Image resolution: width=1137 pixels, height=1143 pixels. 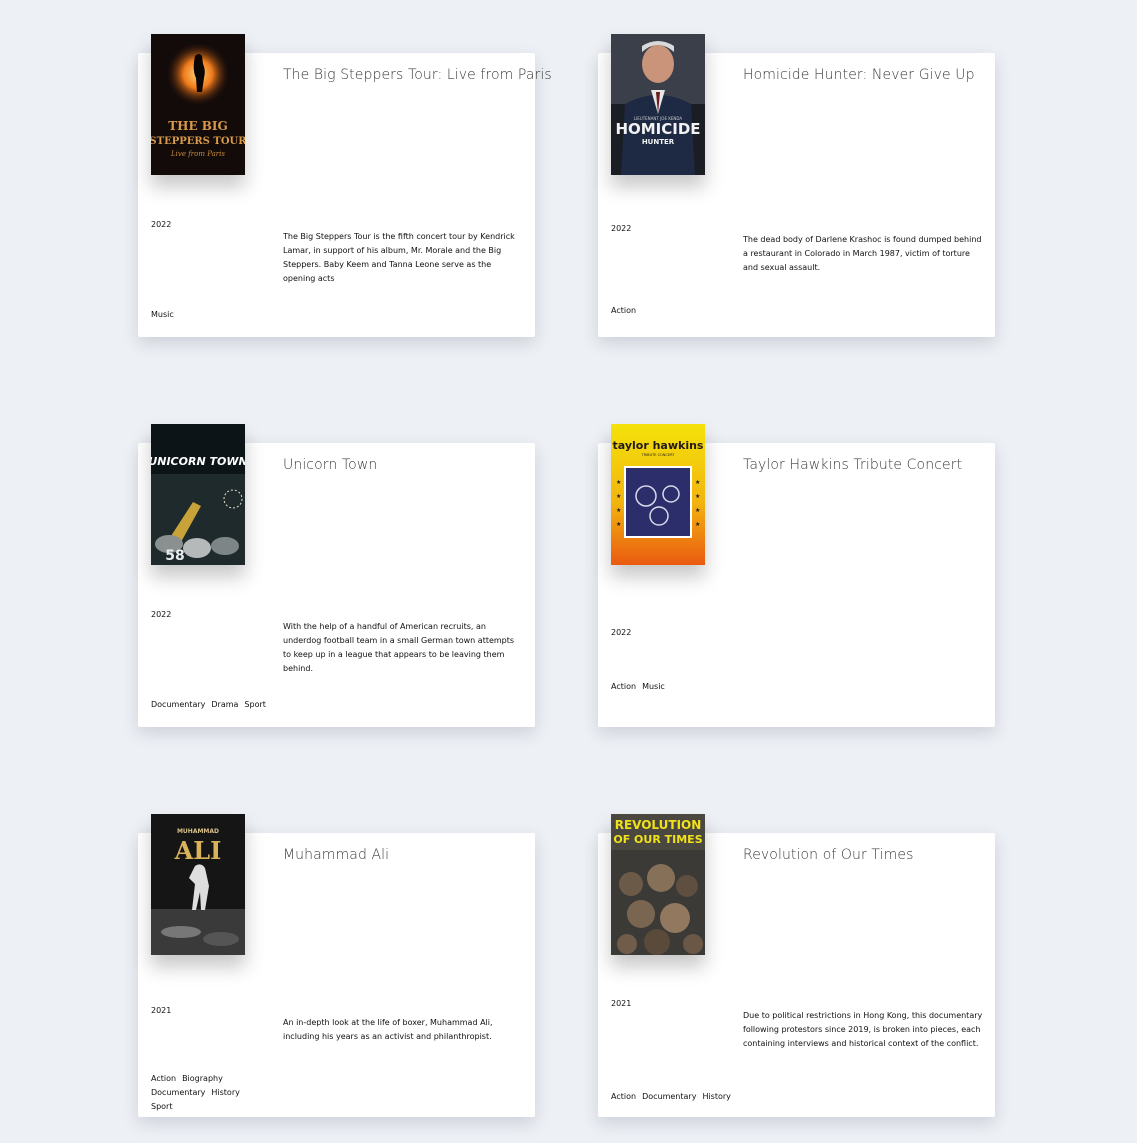 I want to click on movie-poster: UNICORN TOWN 58, so click(x=198, y=494).